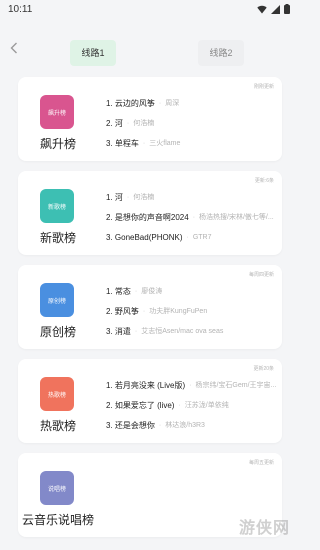 The image size is (320, 550). What do you see at coordinates (57, 112) in the screenshot?
I see `chart-cover: 飙升榜` at bounding box center [57, 112].